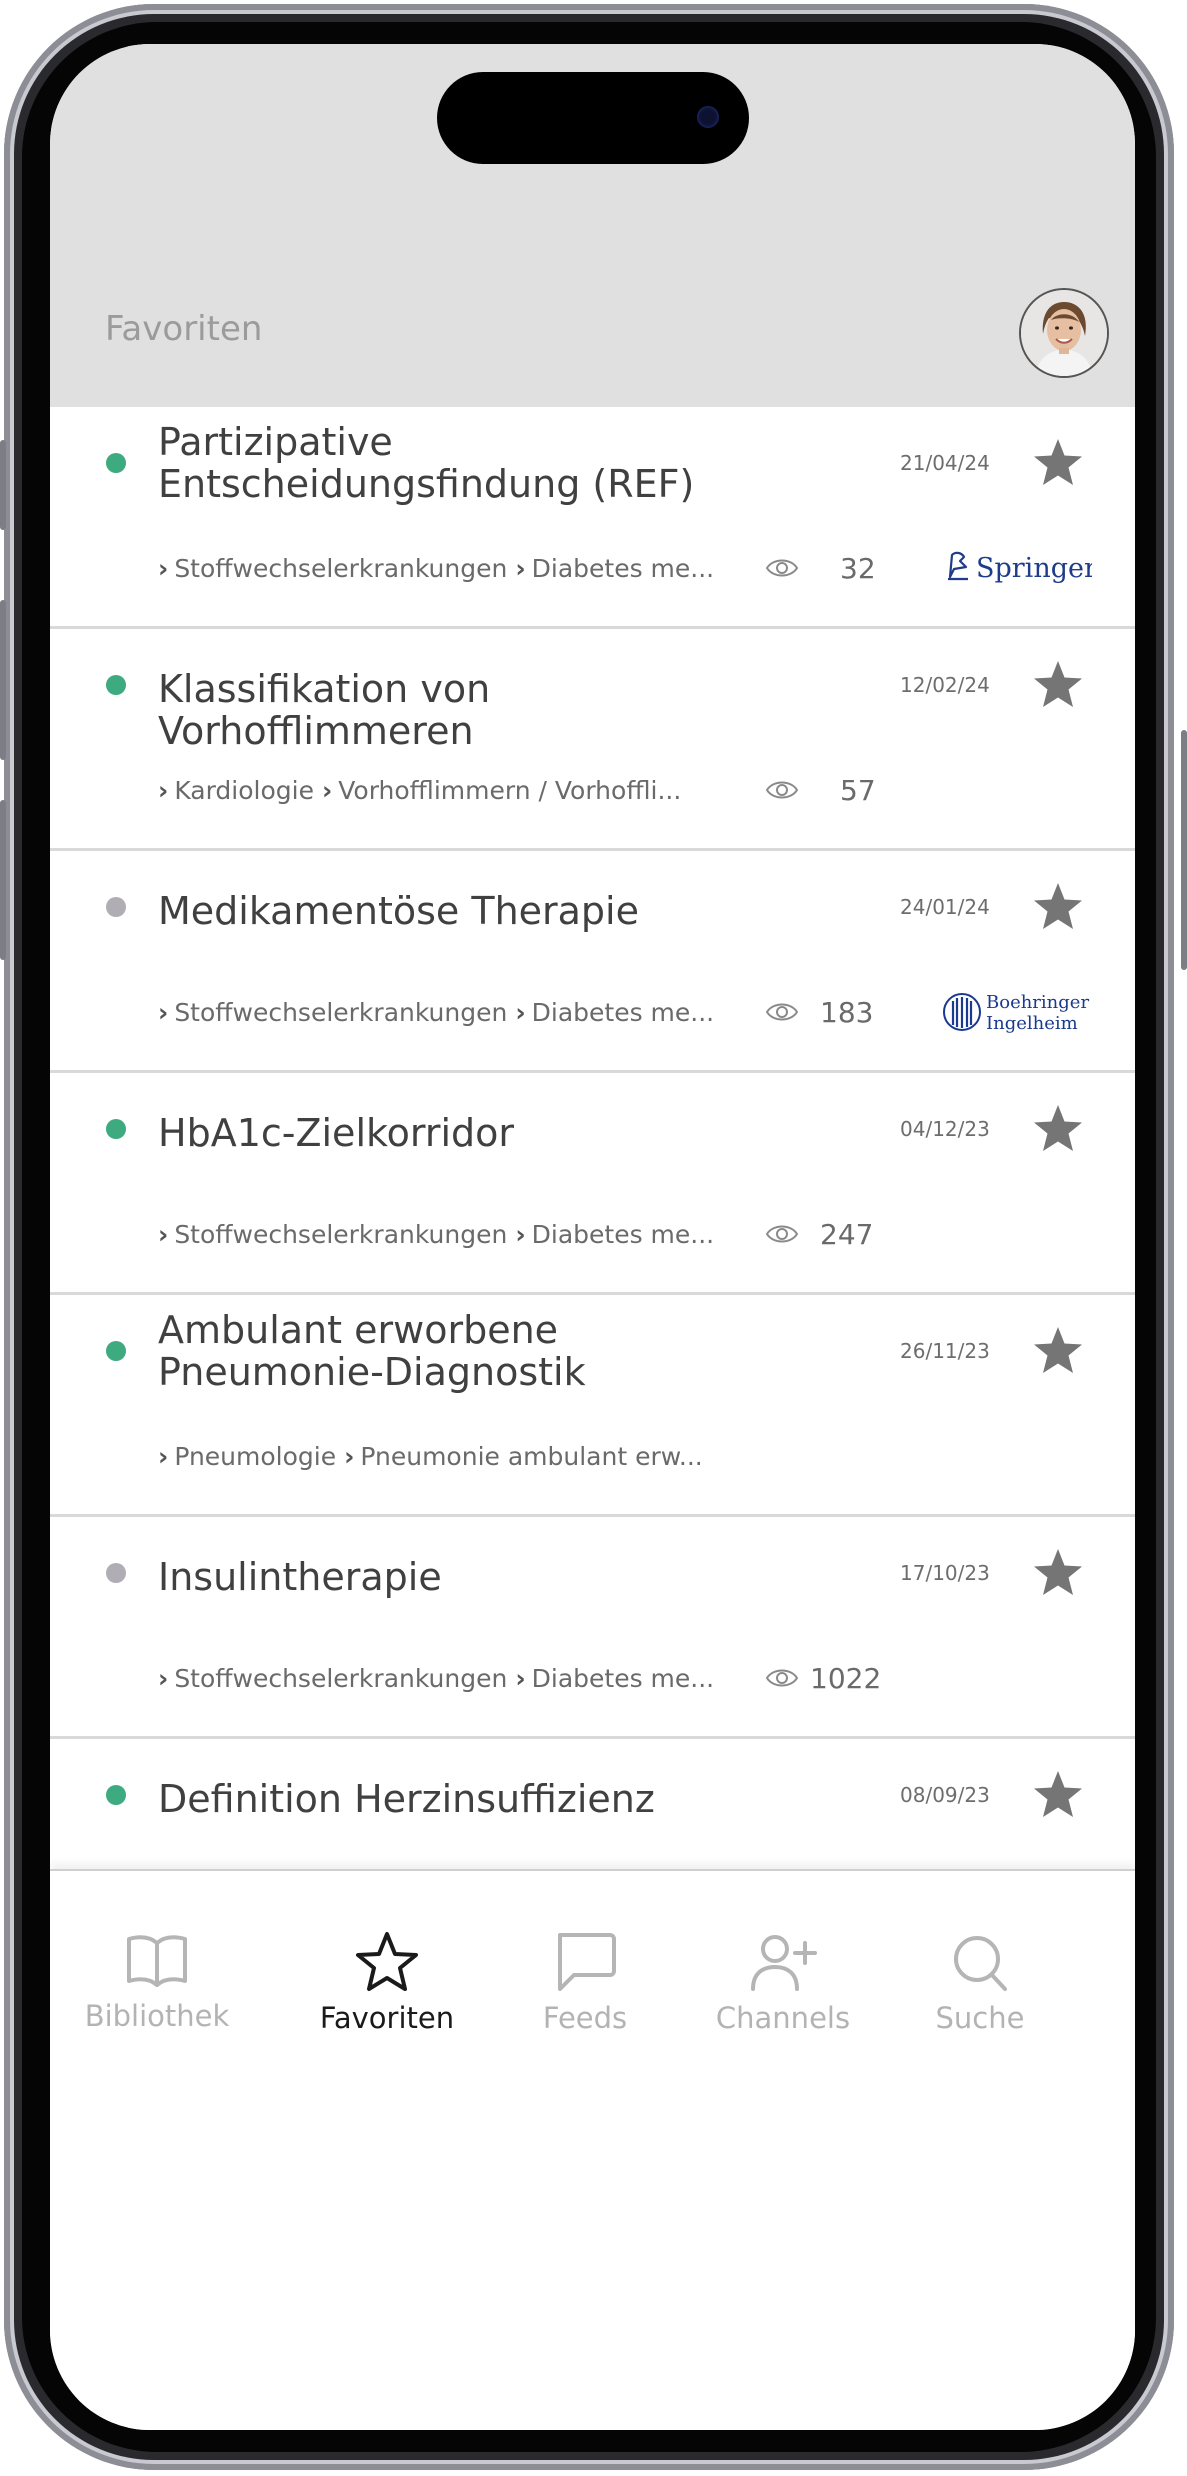 The height and width of the screenshot is (2476, 1187). What do you see at coordinates (426, 463) in the screenshot?
I see `item-title: Partizipative Entscheidungsfindung (REF)` at bounding box center [426, 463].